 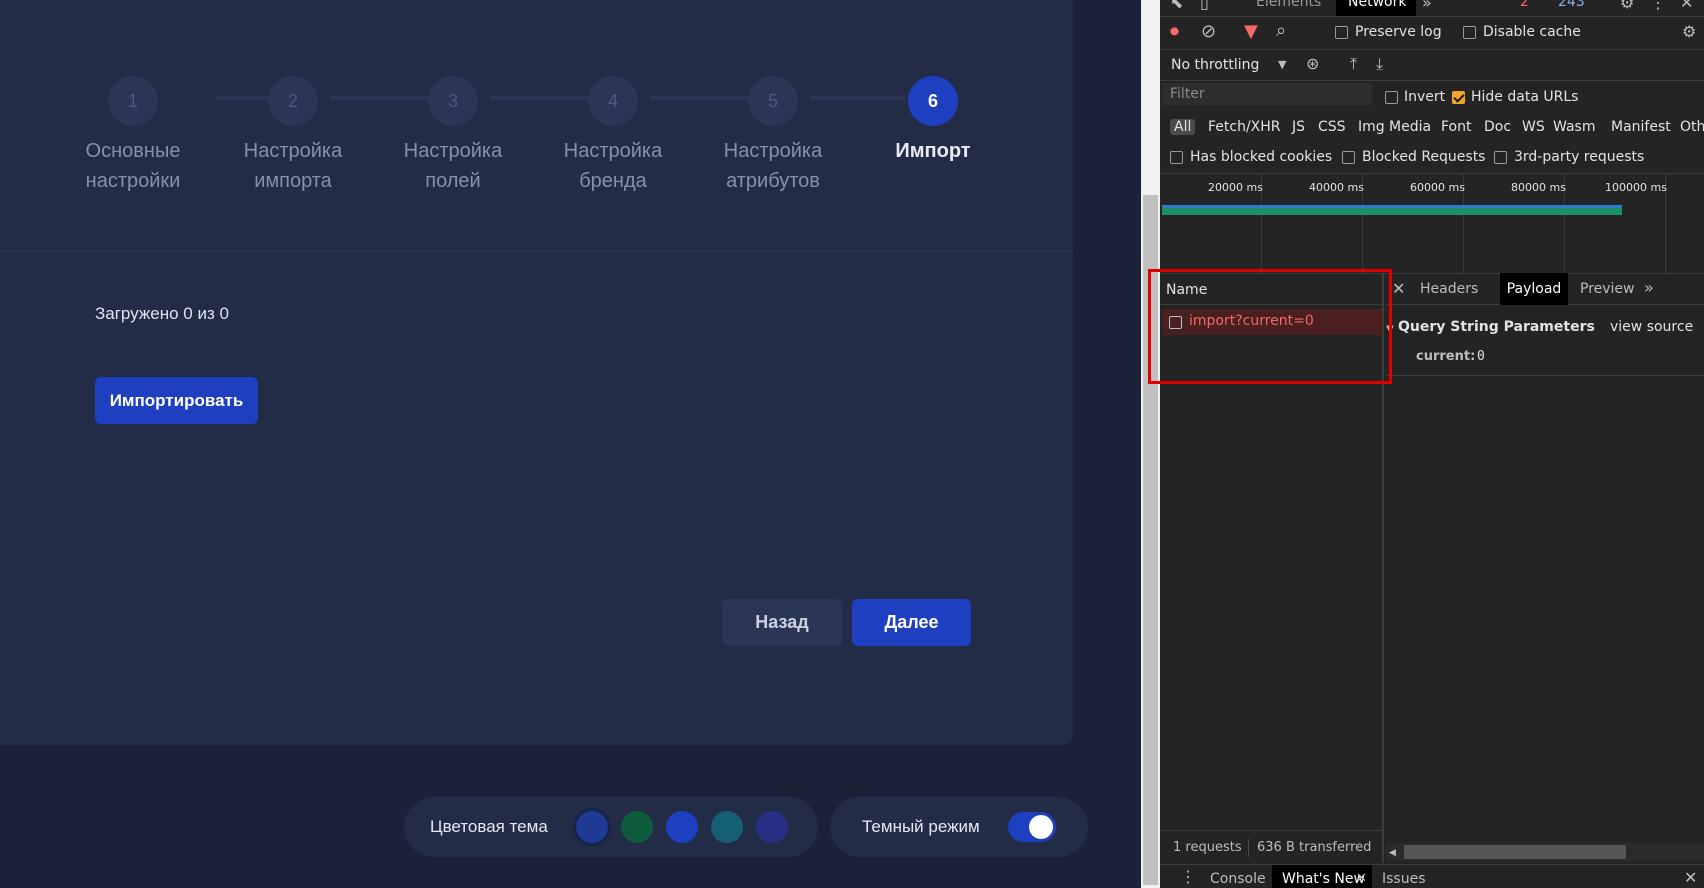 I want to click on close-drawer-icon: ✕, so click(x=1690, y=878).